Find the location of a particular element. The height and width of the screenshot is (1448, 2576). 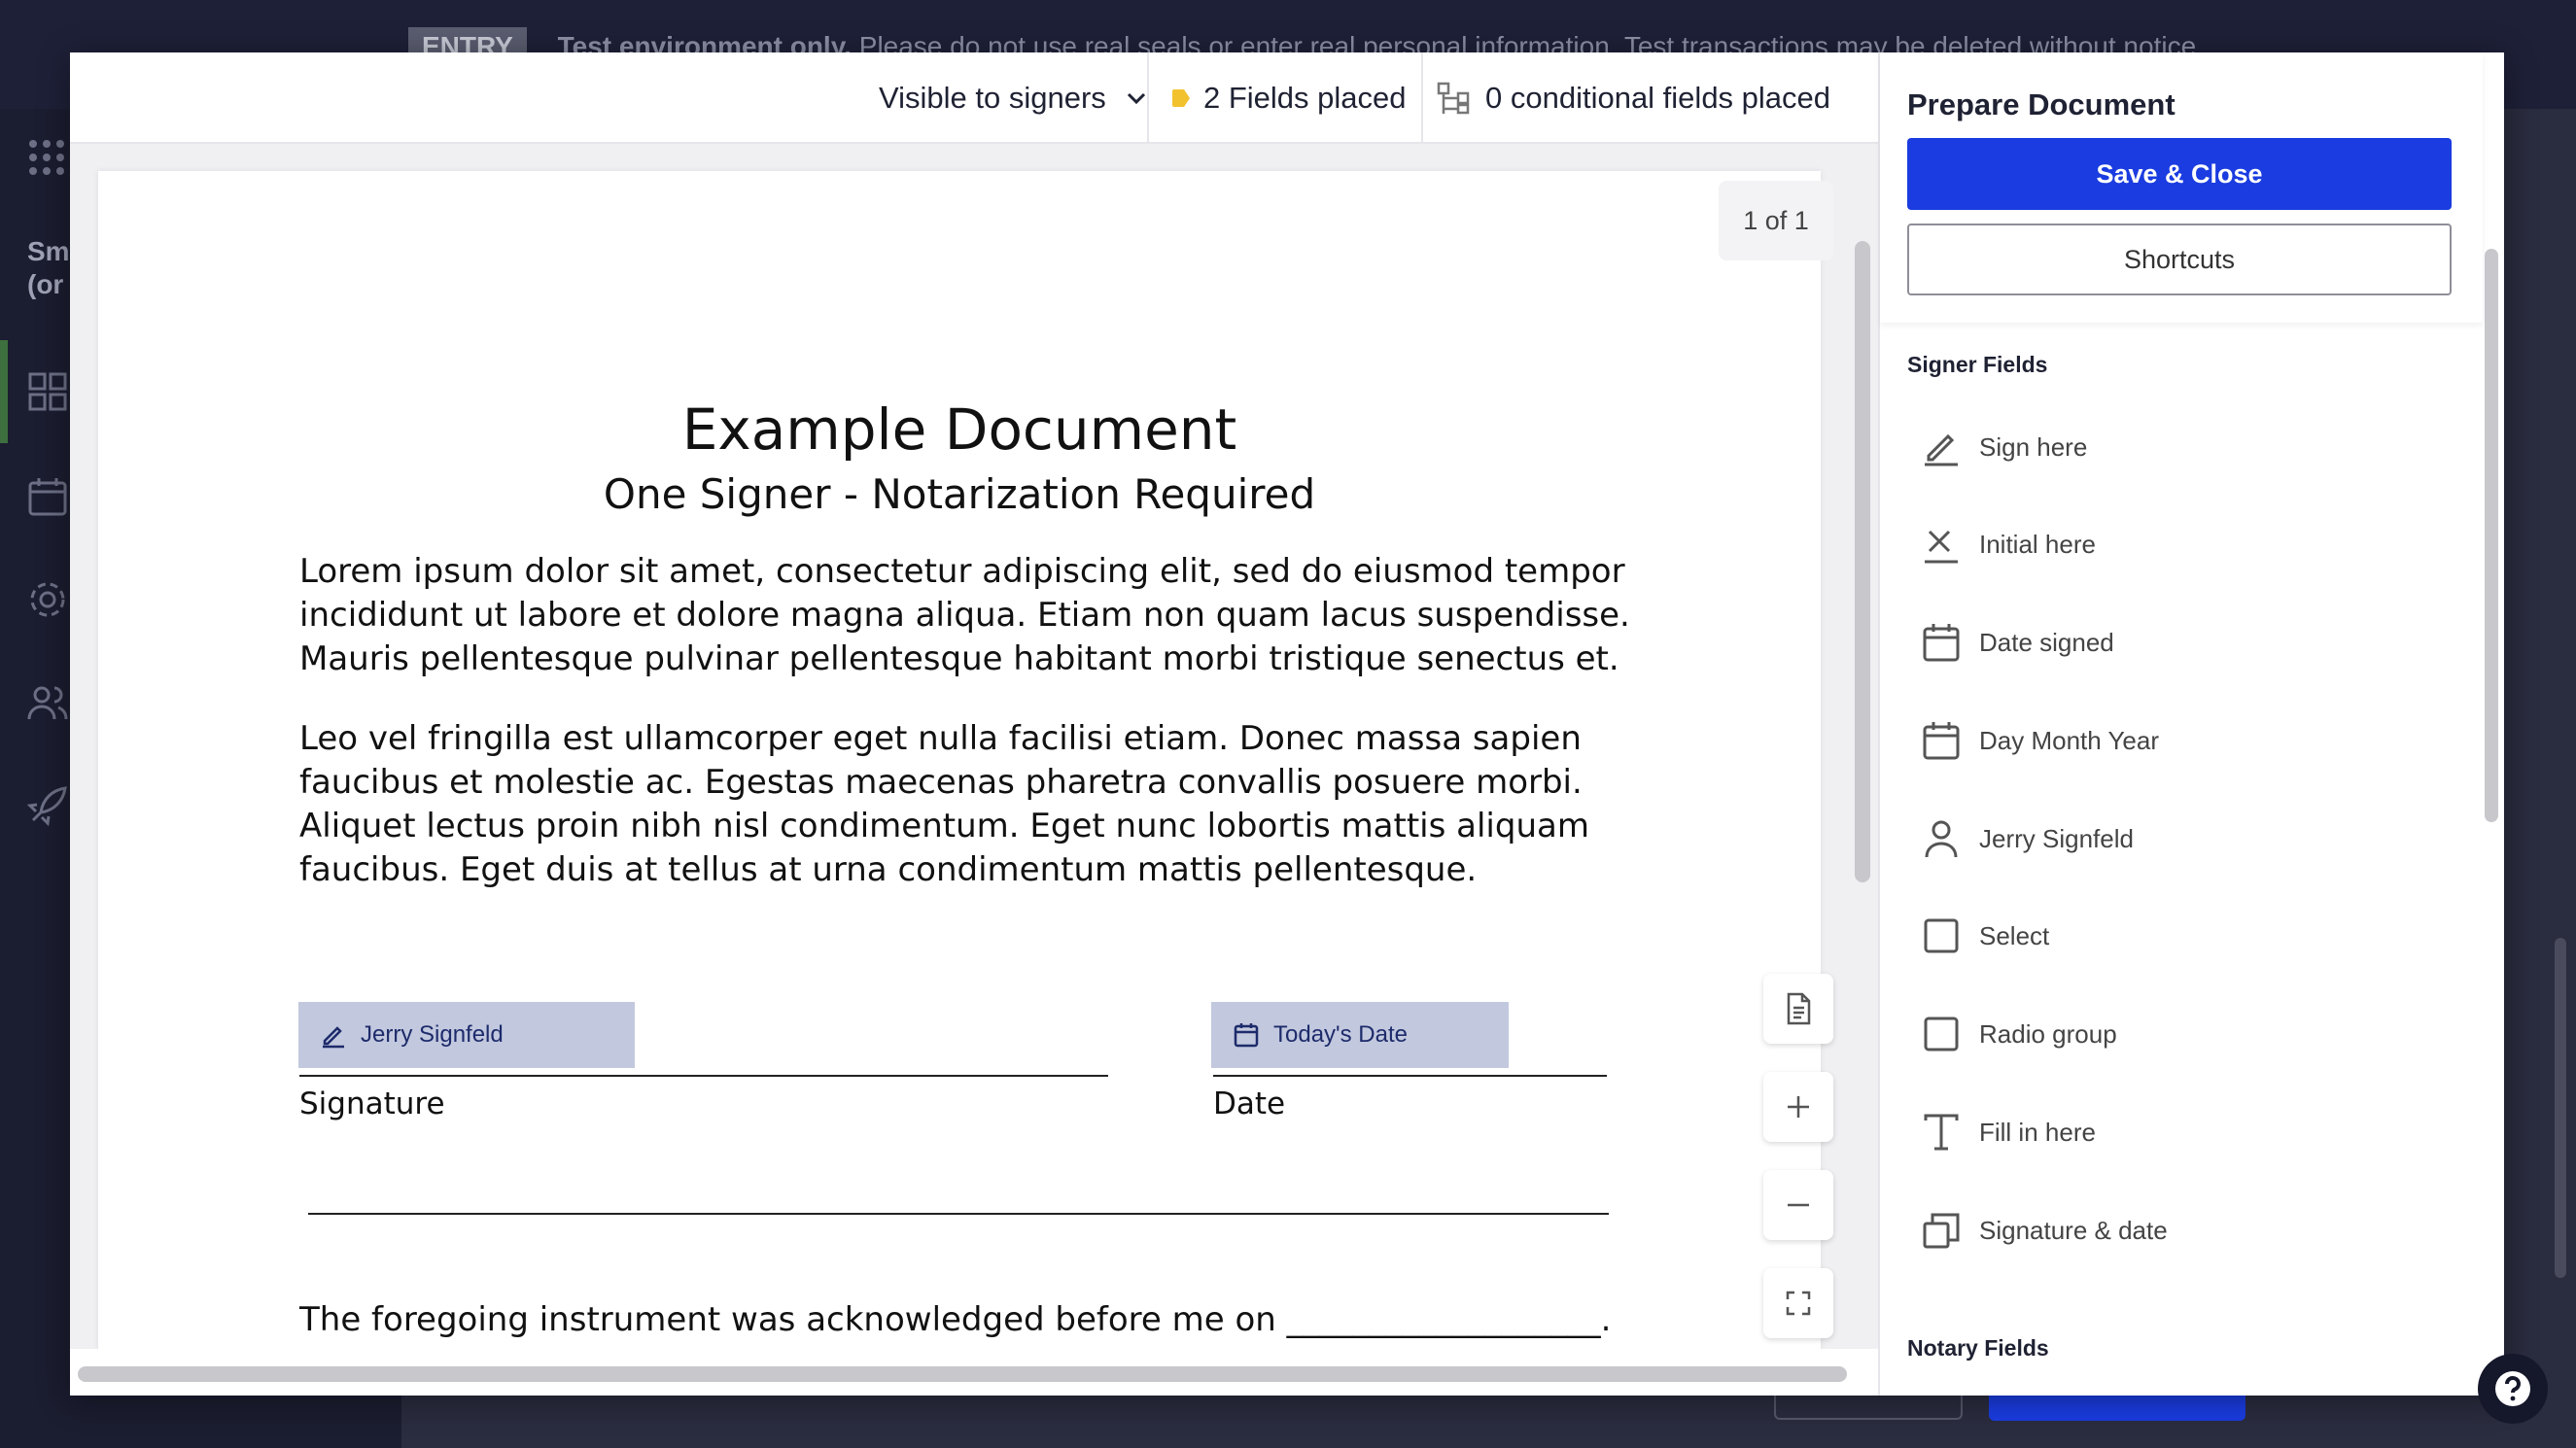

tag-icon is located at coordinates (1181, 98).